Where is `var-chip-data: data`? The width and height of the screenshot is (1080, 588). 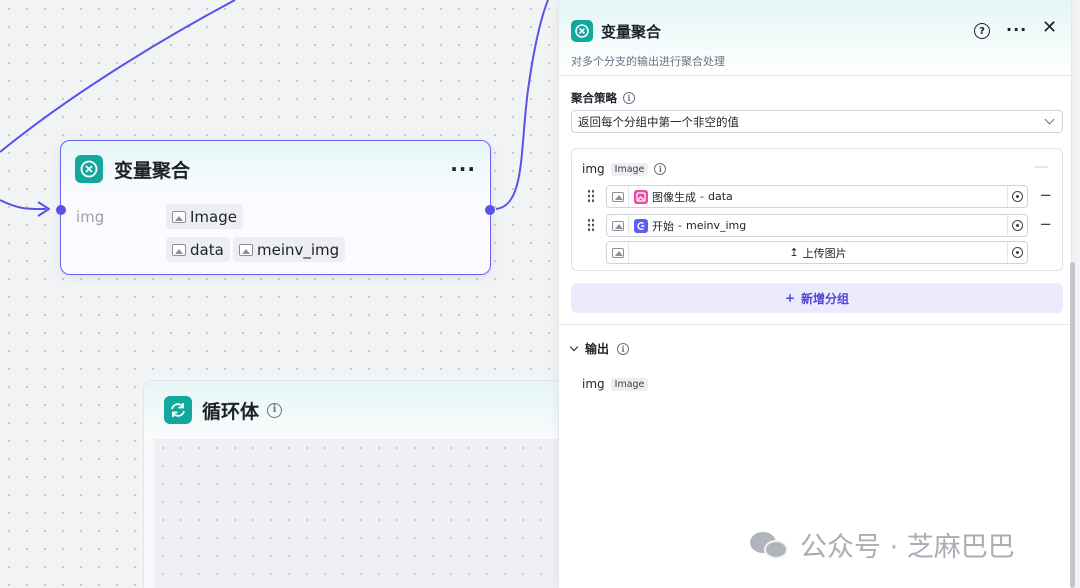 var-chip-data: data is located at coordinates (198, 249).